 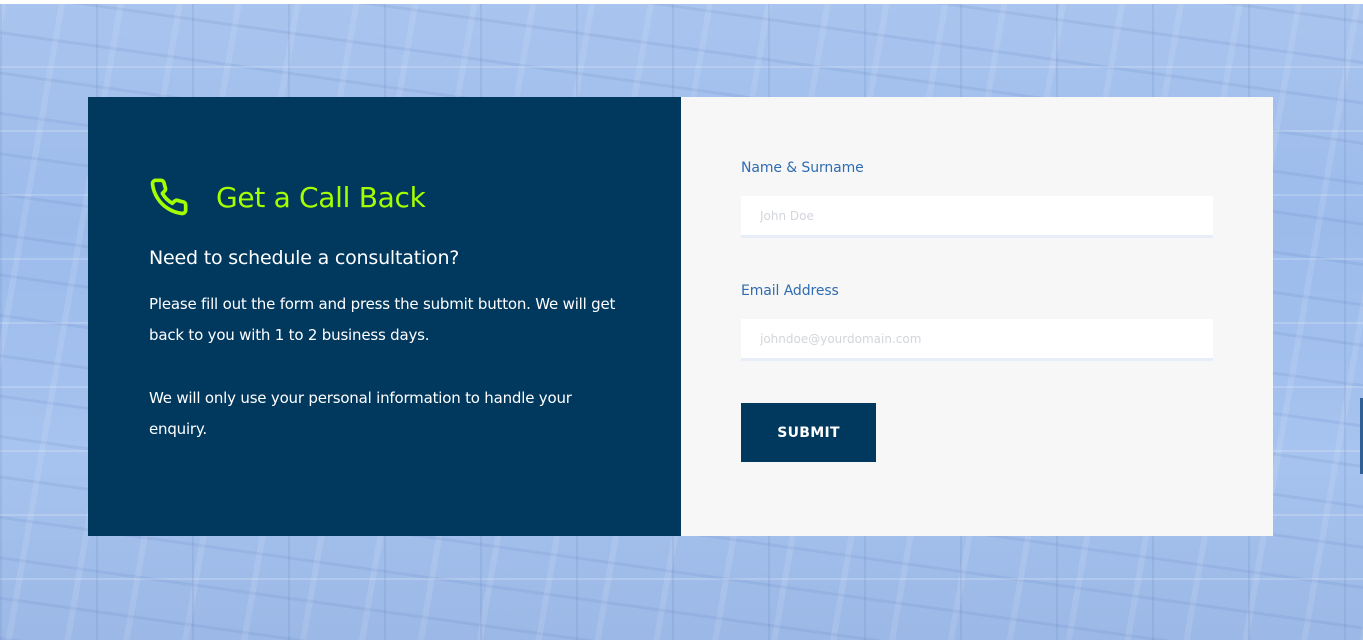 I want to click on callback-title-row: Get a Call Back, so click(x=385, y=197).